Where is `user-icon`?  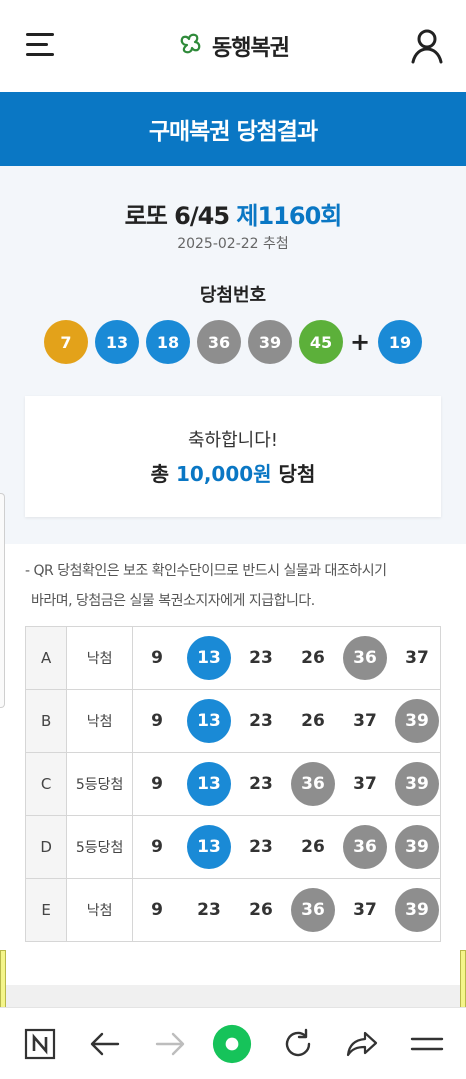
user-icon is located at coordinates (427, 46).